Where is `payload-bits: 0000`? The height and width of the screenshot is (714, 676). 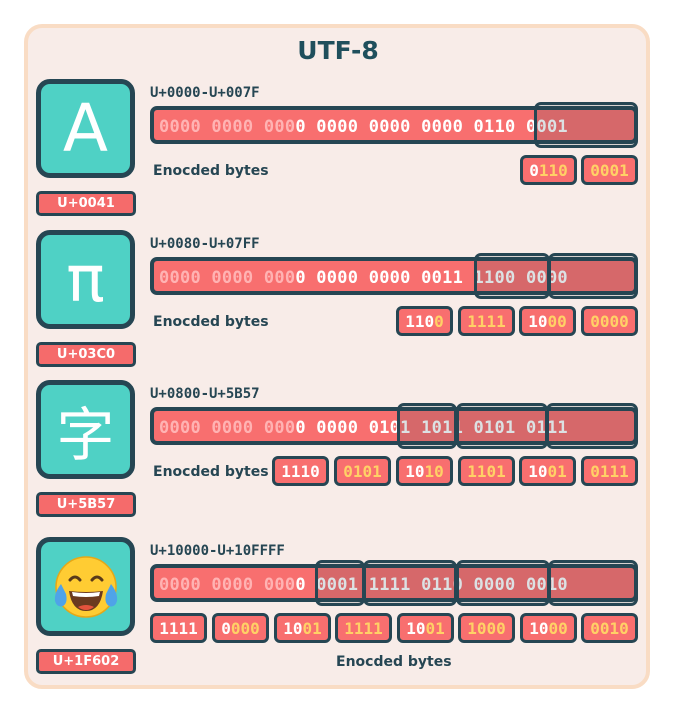
payload-bits: 0000 is located at coordinates (609, 321).